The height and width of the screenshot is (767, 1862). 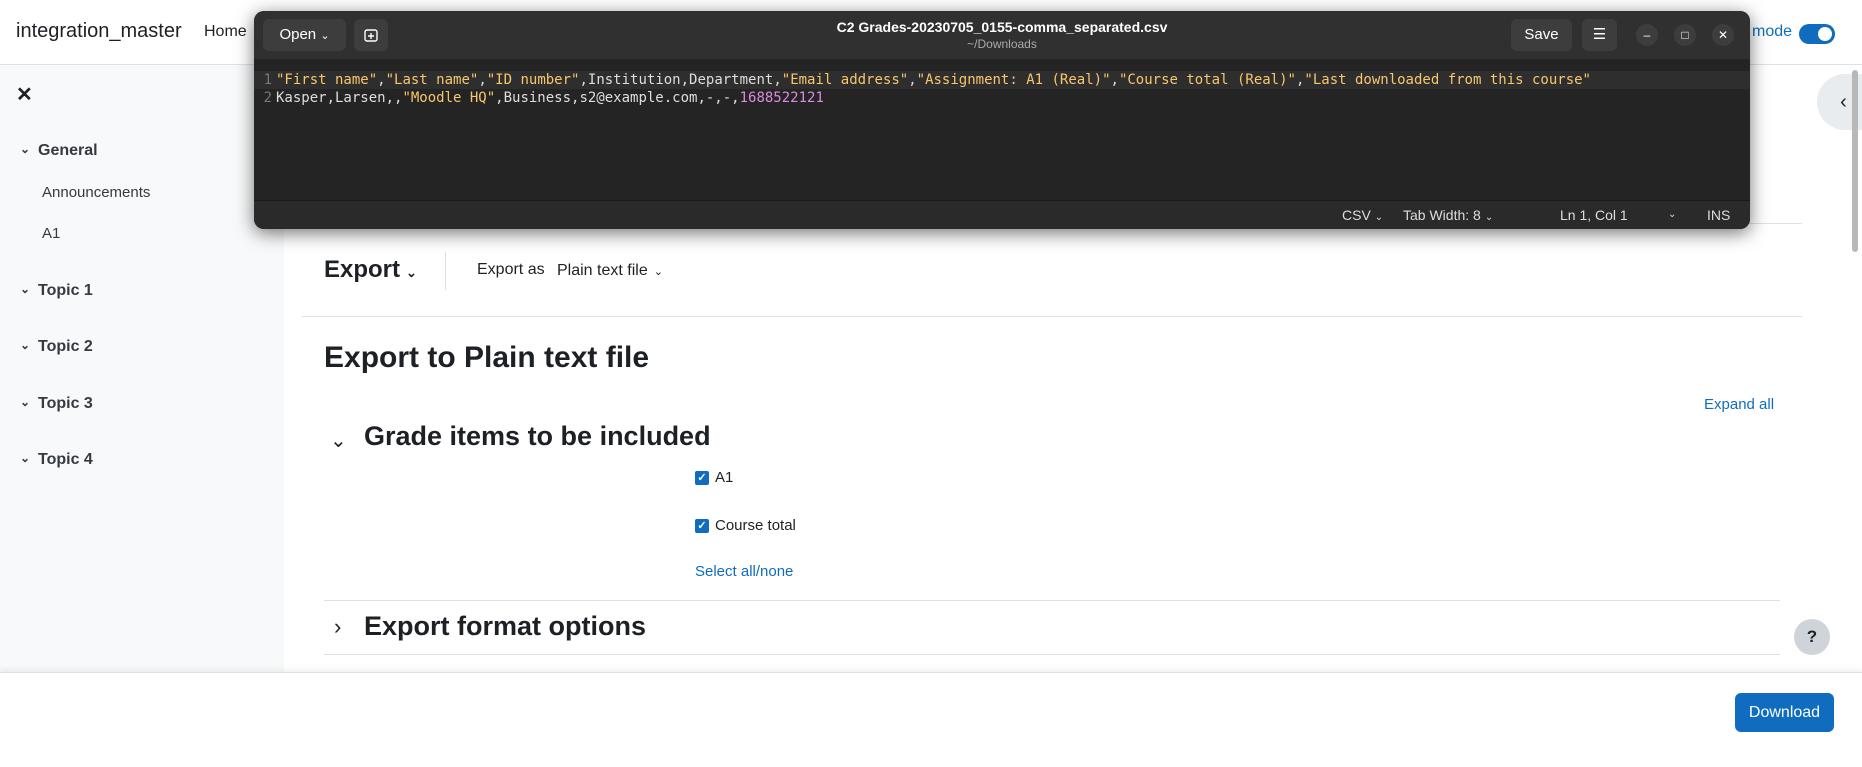 I want to click on edit-mode-toggle, so click(x=1817, y=34).